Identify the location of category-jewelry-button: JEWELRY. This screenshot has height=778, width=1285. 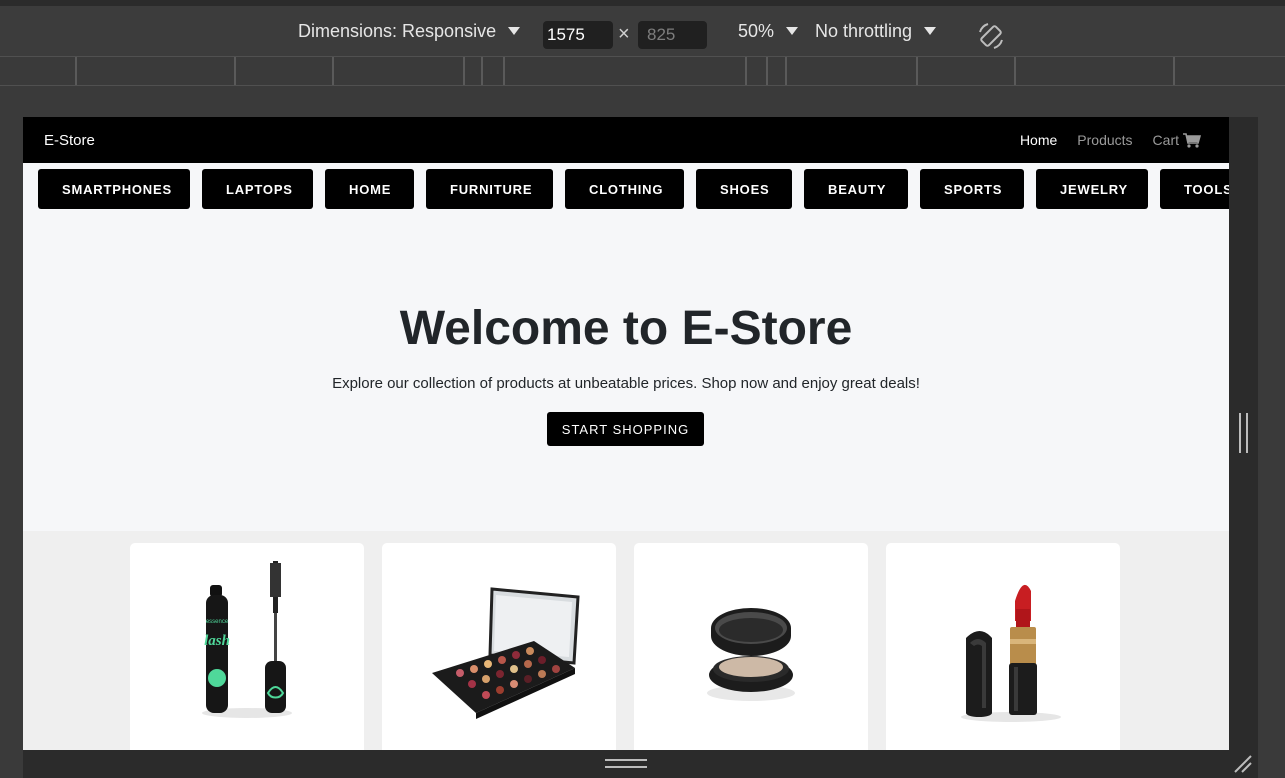
(1092, 189).